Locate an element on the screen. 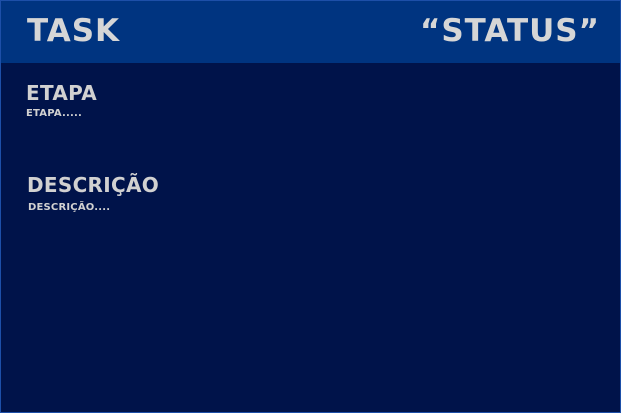 This screenshot has width=621, height=413. descricao-label: DESCRIÇÃO is located at coordinates (93, 185).